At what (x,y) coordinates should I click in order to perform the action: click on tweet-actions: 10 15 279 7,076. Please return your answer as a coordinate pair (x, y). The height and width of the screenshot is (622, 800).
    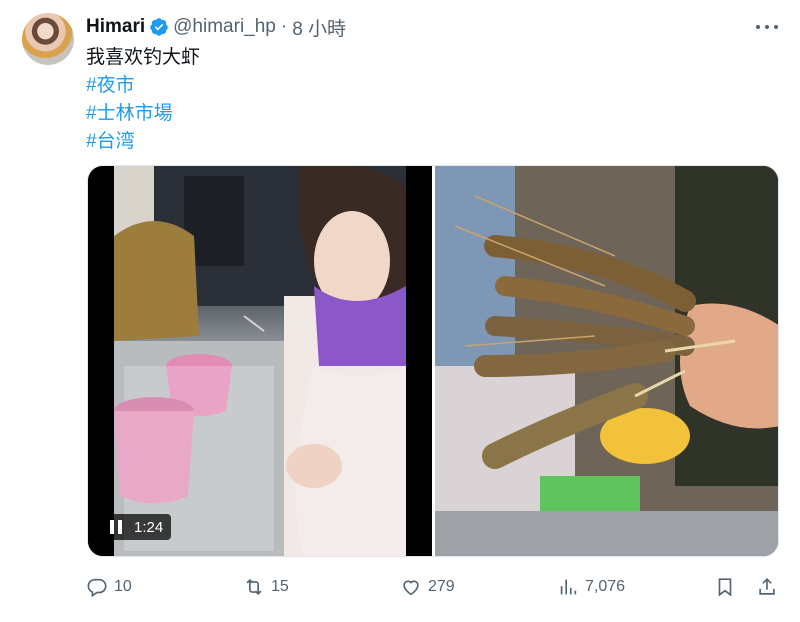
    Looking at the image, I should click on (433, 587).